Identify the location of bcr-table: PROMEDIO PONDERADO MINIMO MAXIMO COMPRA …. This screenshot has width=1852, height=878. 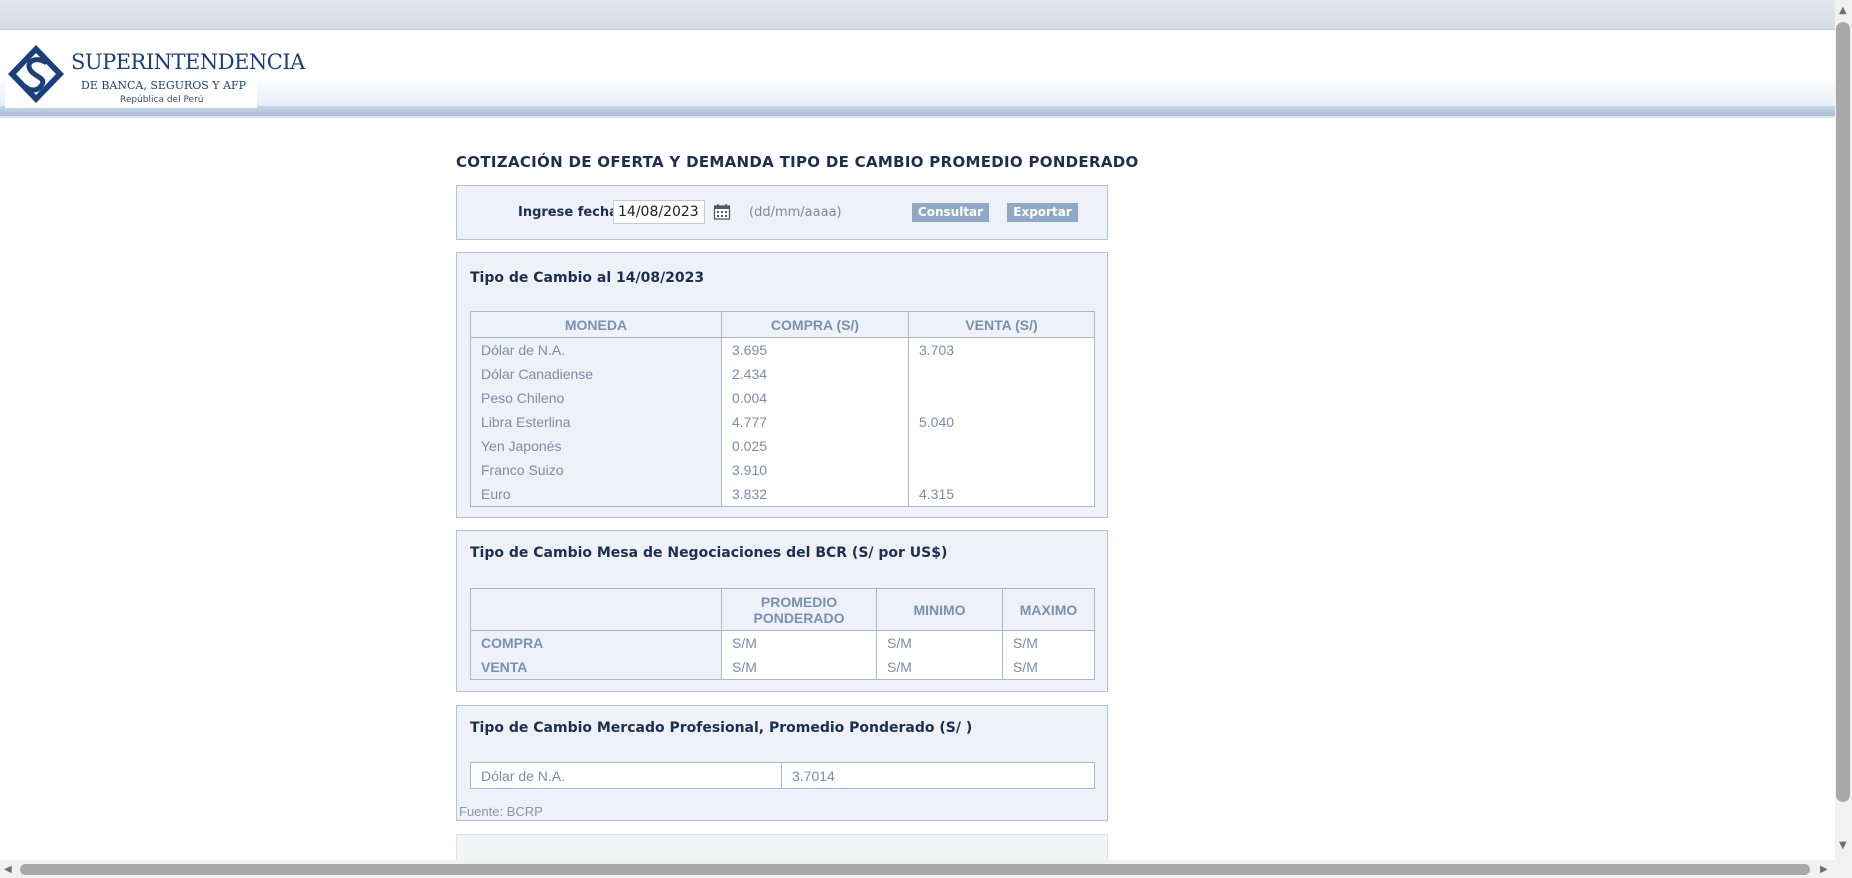
(782, 634).